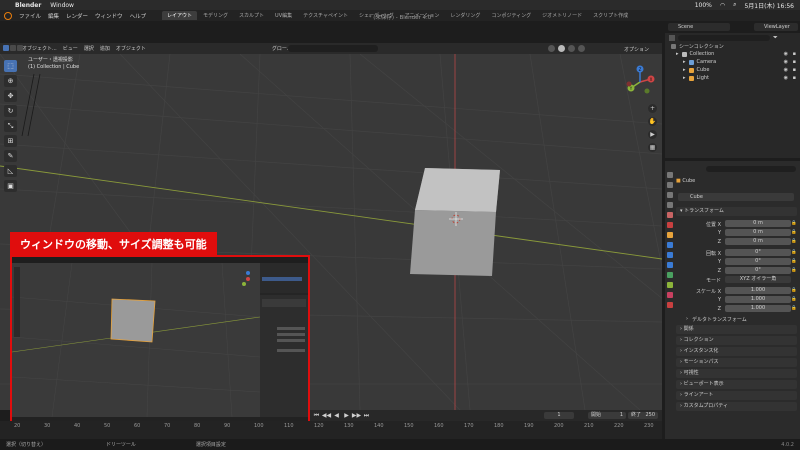 The width and height of the screenshot is (800, 450). What do you see at coordinates (736, 242) in the screenshot?
I see `location-z: Z0 m 🔒` at bounding box center [736, 242].